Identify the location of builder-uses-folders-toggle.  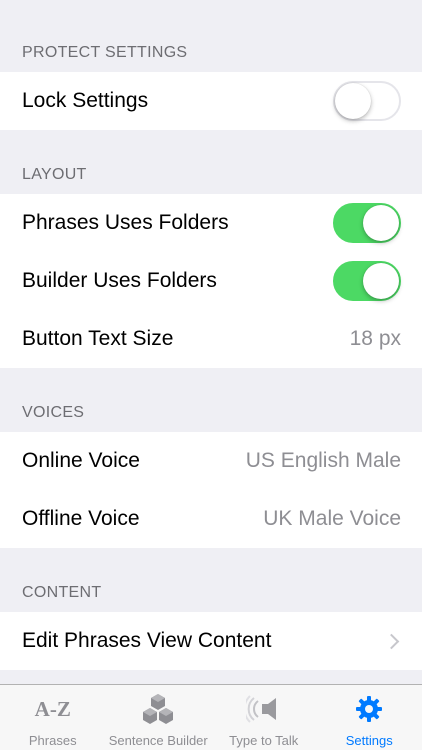
(367, 281).